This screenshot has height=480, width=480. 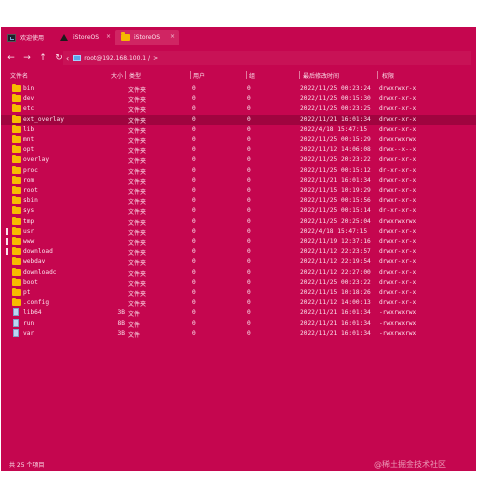 What do you see at coordinates (238, 221) in the screenshot?
I see `table-row: tmp 文件夹 0 0 2022/11/25 20:25:04 drwxrwxrwx` at bounding box center [238, 221].